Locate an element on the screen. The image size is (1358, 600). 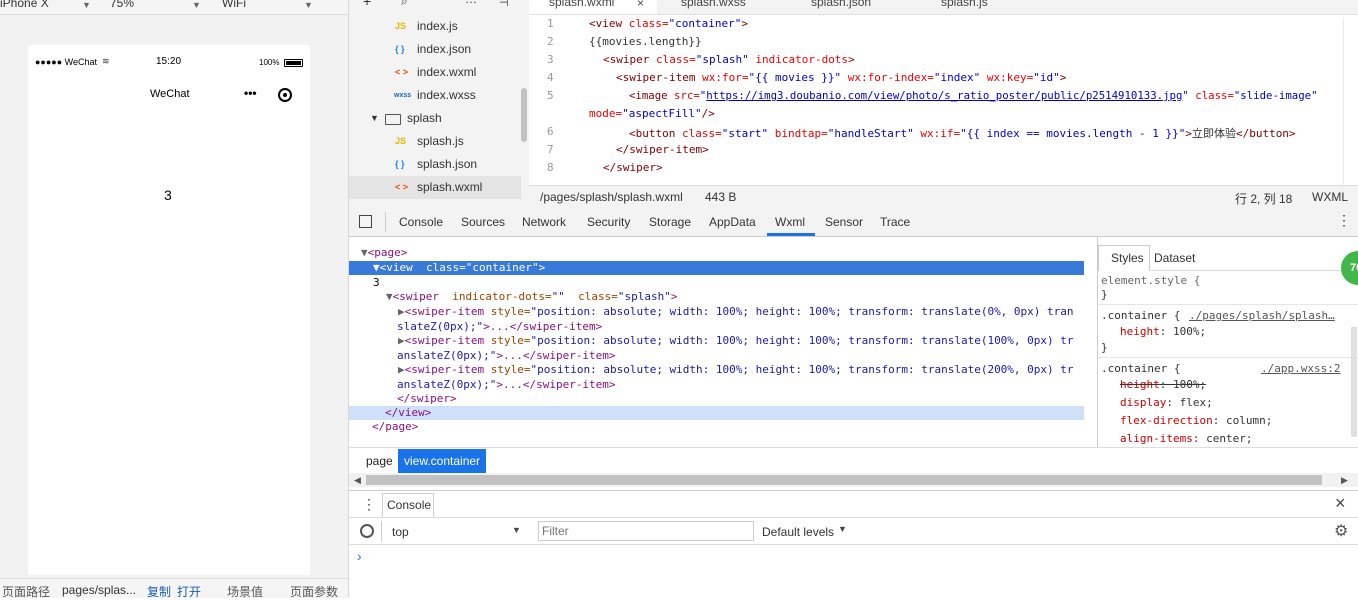
wxml-file-icon: < > is located at coordinates (402, 72).